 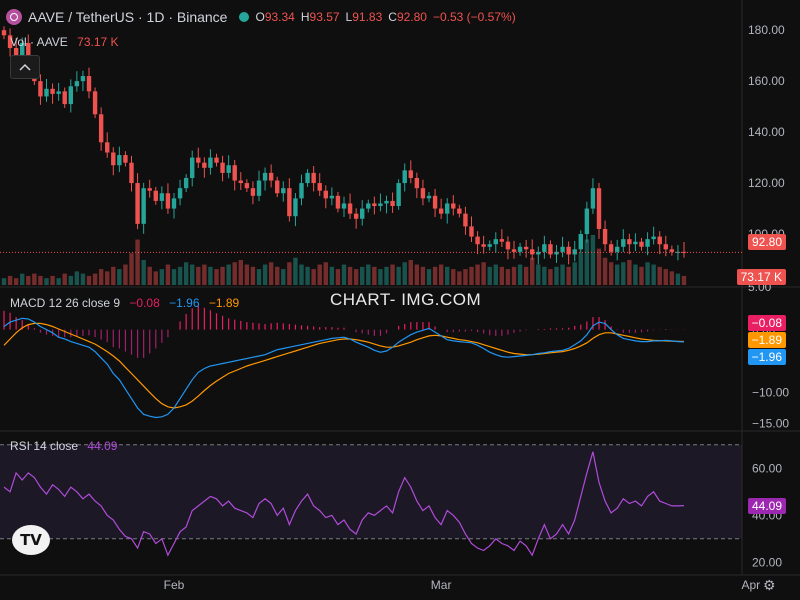 I want to click on rsi-legend-value: 44.09, so click(x=102, y=446).